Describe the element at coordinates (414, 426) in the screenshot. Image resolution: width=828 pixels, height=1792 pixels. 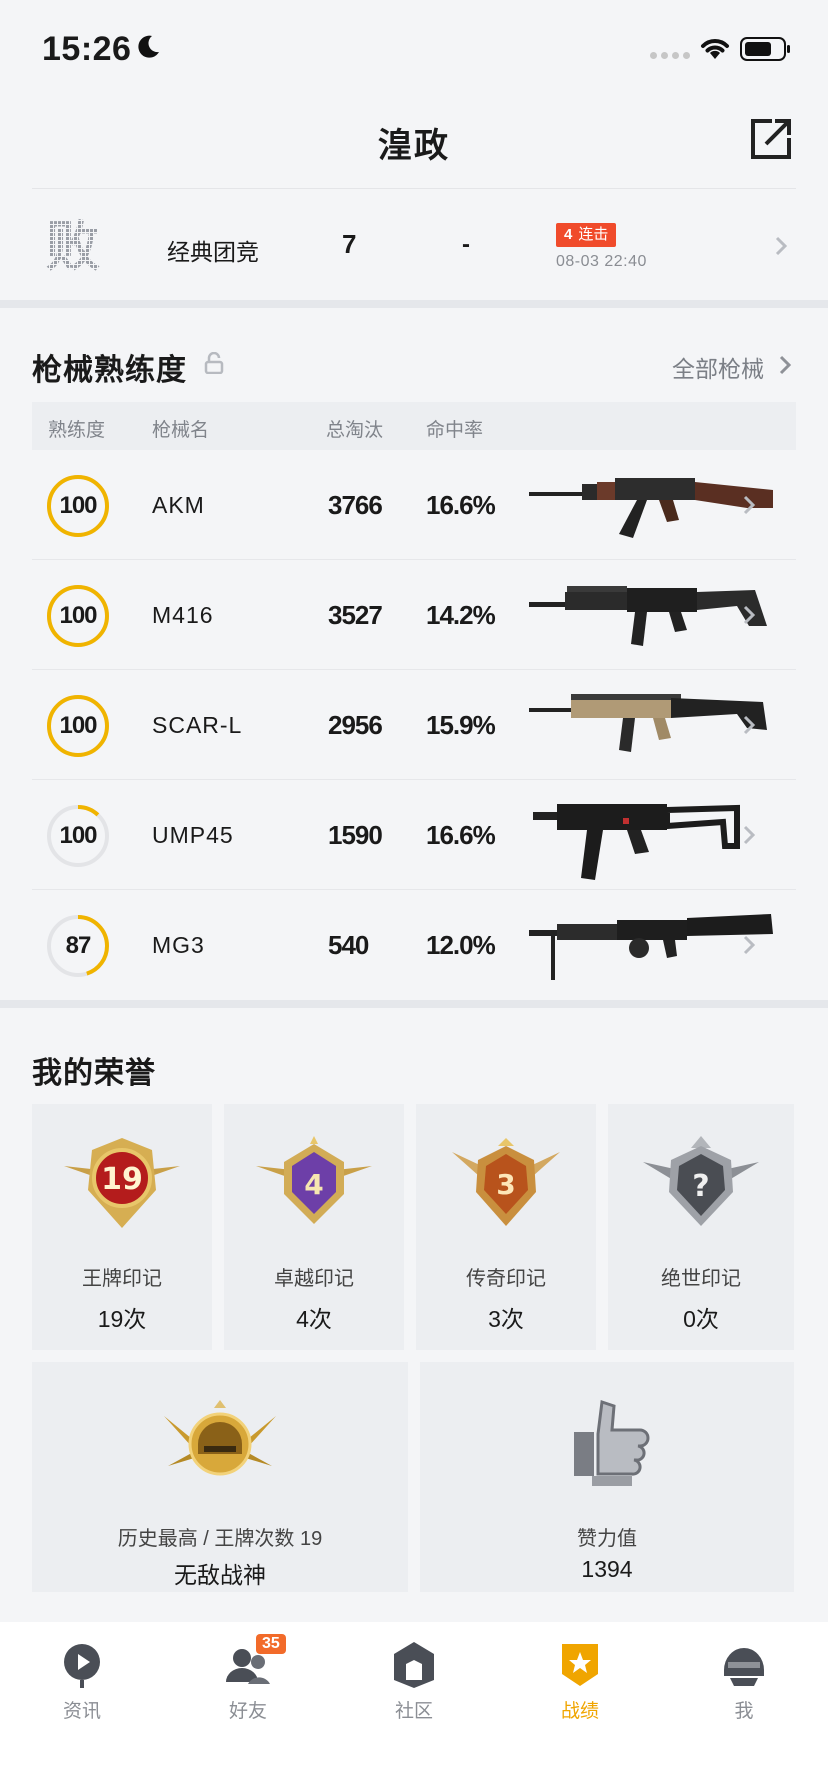
I see `weapon-table-header: 熟练度 枪械名 总淘汰 命中率` at that location.